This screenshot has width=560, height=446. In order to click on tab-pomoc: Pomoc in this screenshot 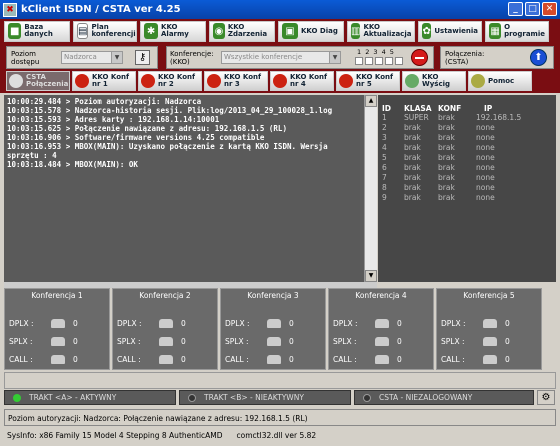, I will do `click(500, 81)`.